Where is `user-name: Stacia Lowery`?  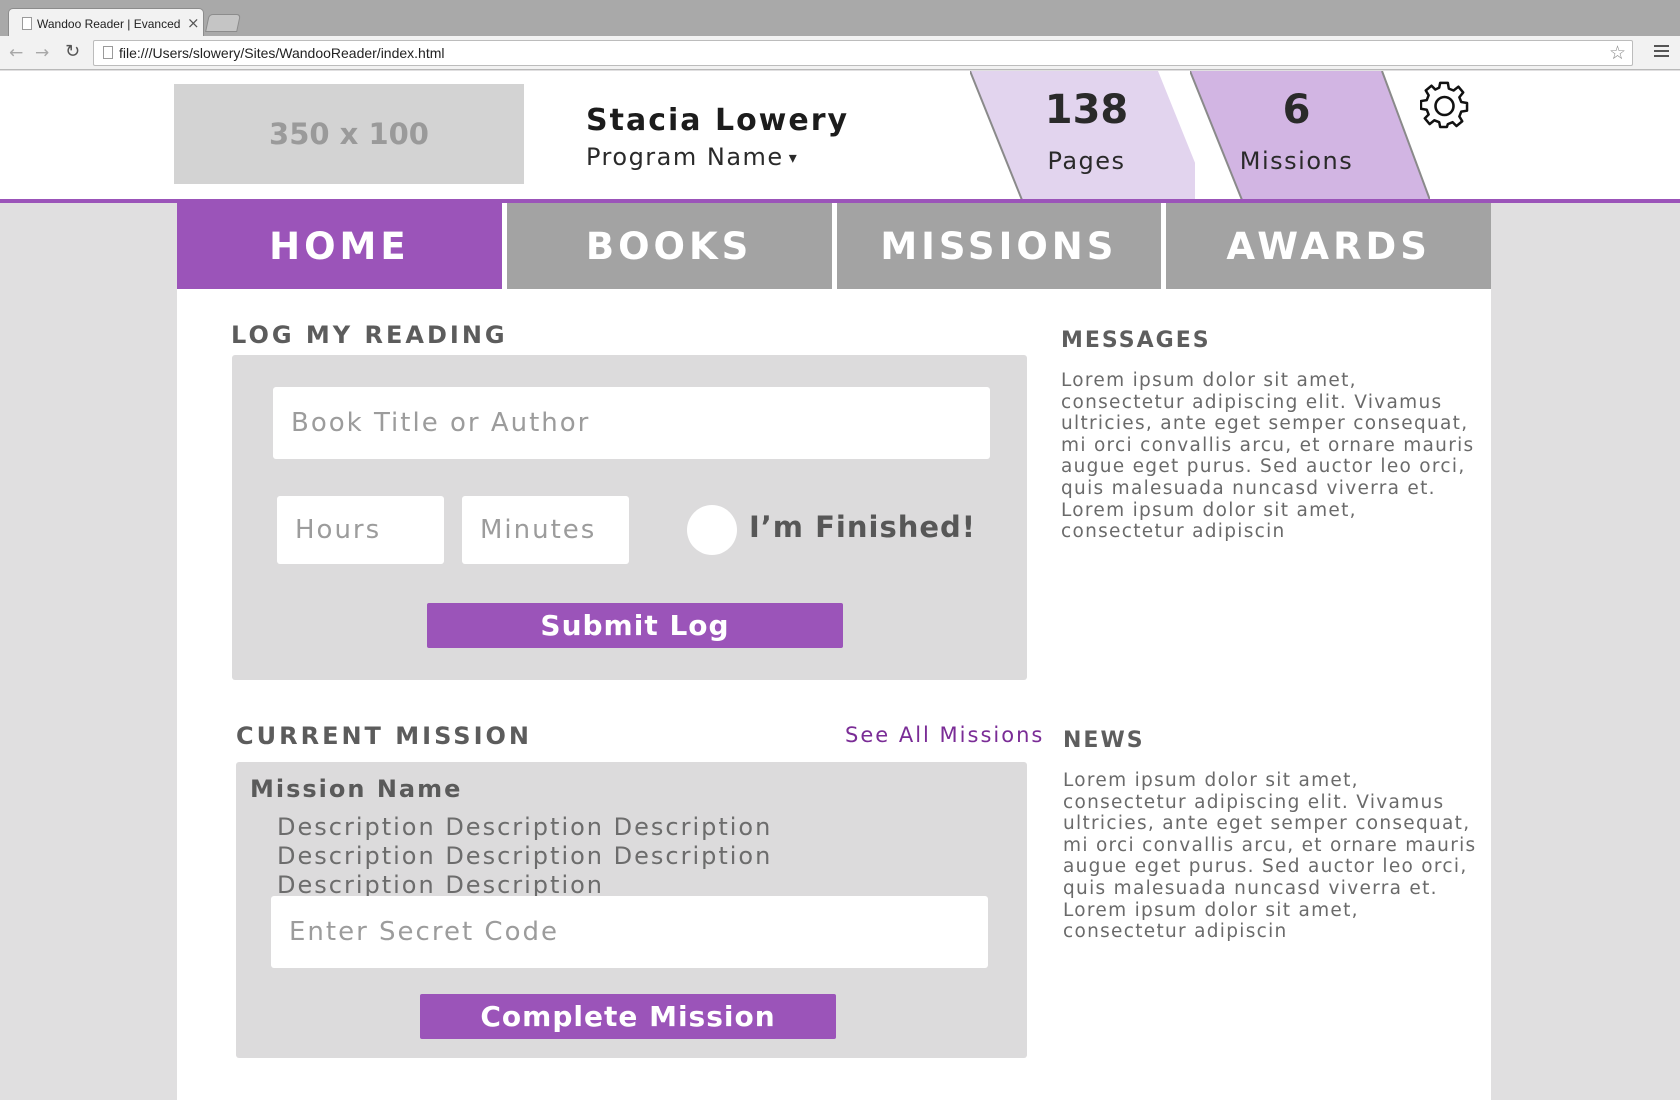 user-name: Stacia Lowery is located at coordinates (718, 120).